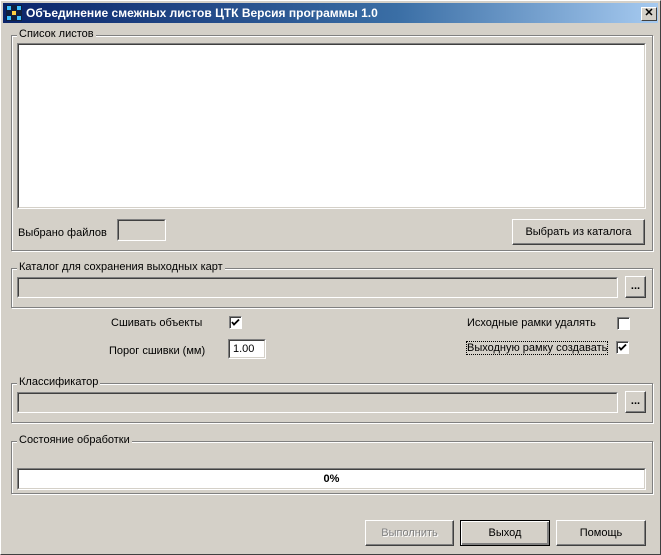  I want to click on help-button: Помощь, so click(601, 533).